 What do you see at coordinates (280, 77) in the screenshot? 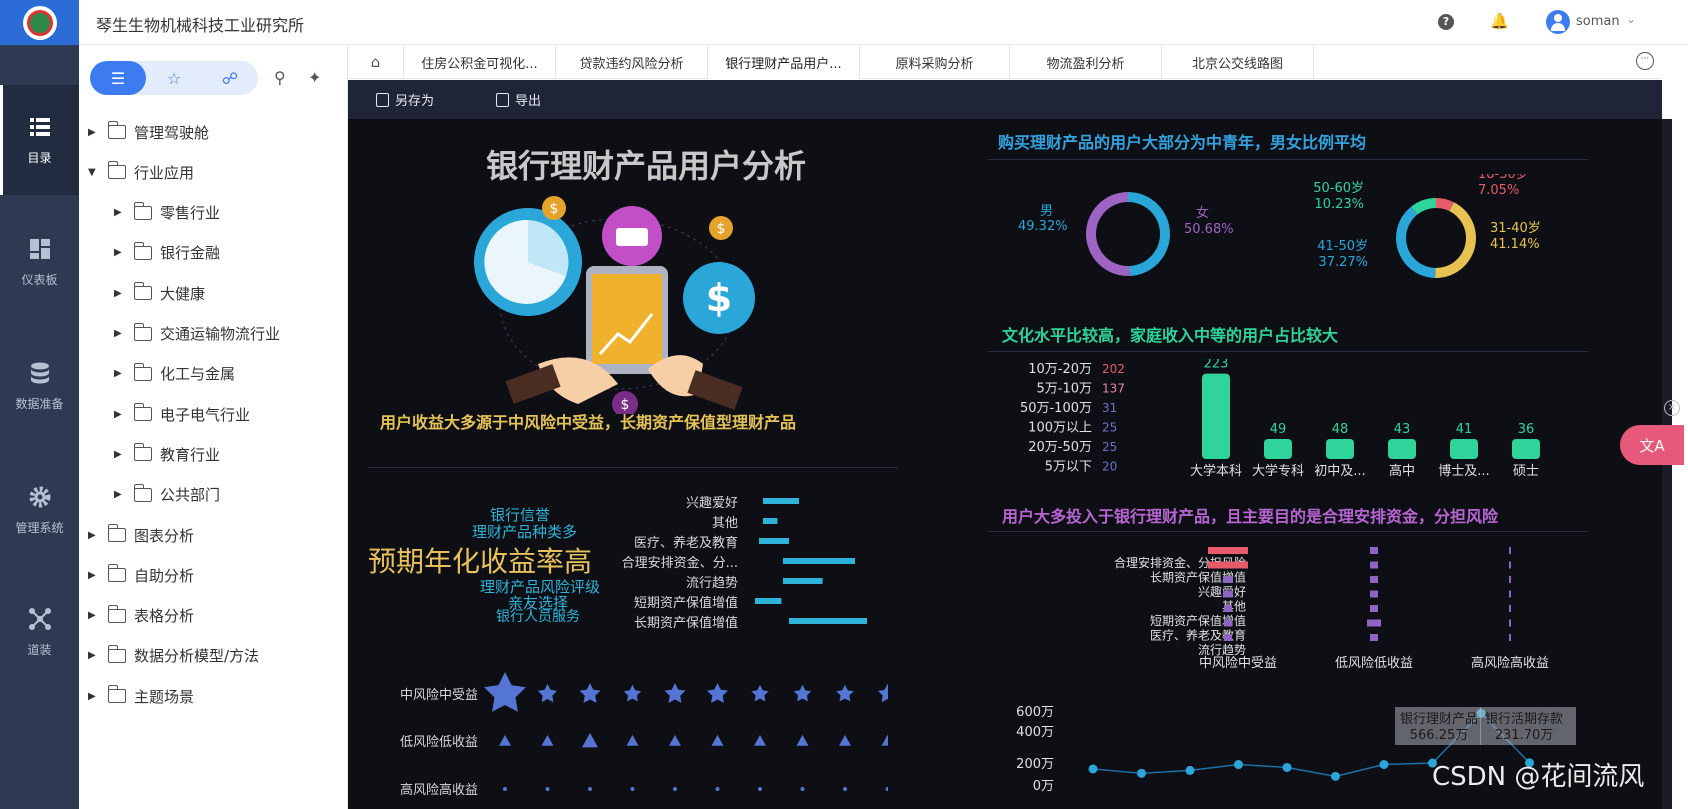
I see `search-icon: ⚲` at bounding box center [280, 77].